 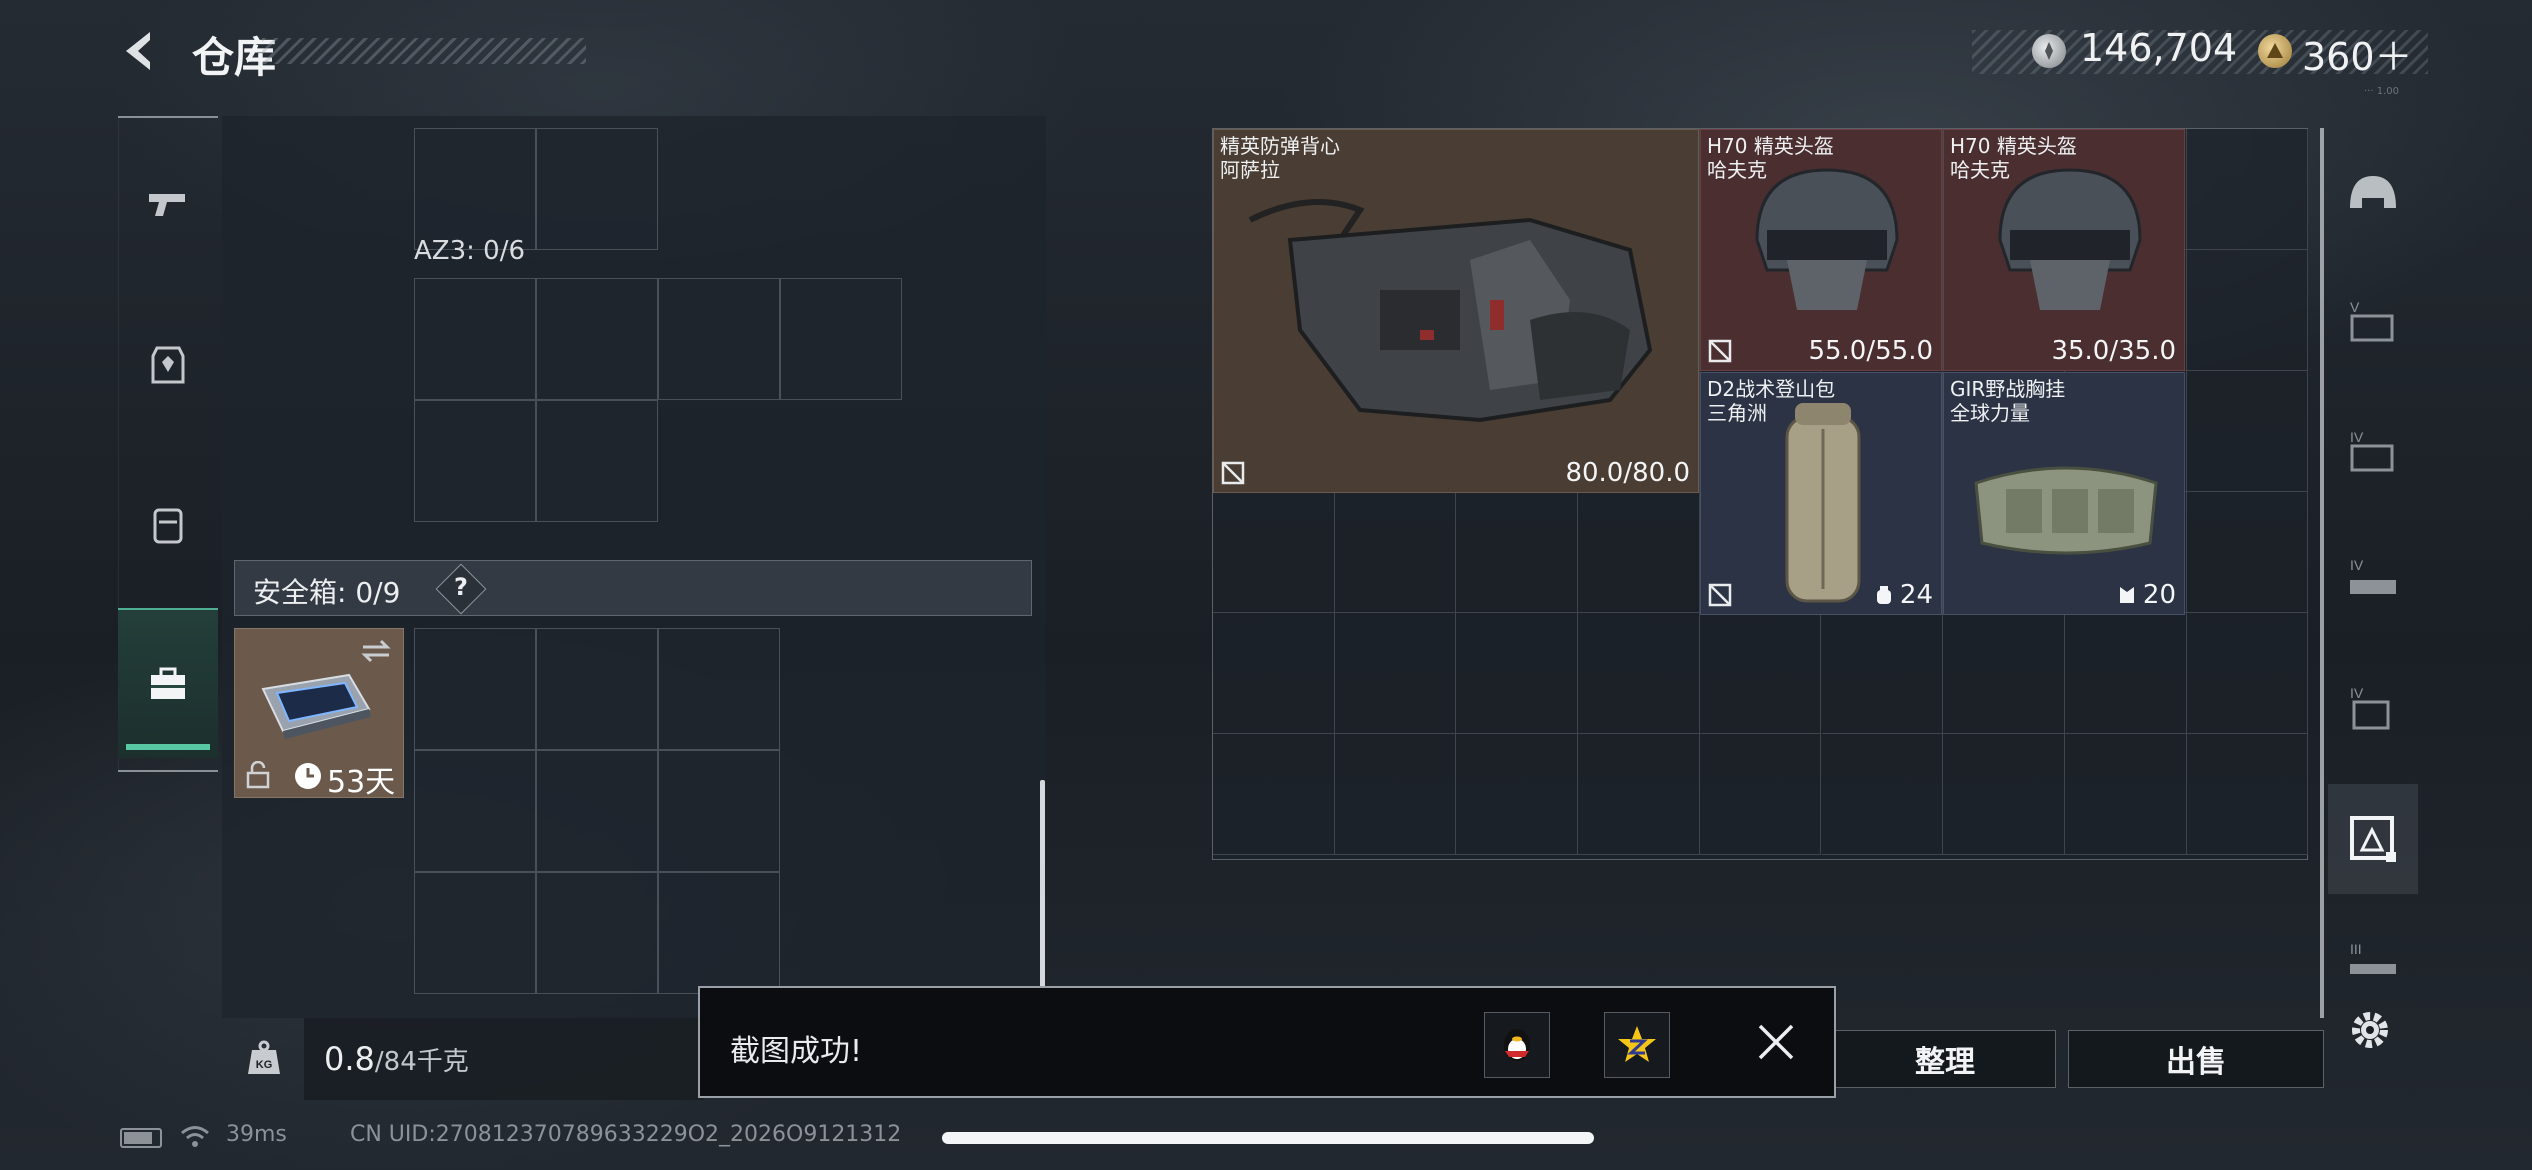 I want to click on home-indicator, so click(x=1268, y=1138).